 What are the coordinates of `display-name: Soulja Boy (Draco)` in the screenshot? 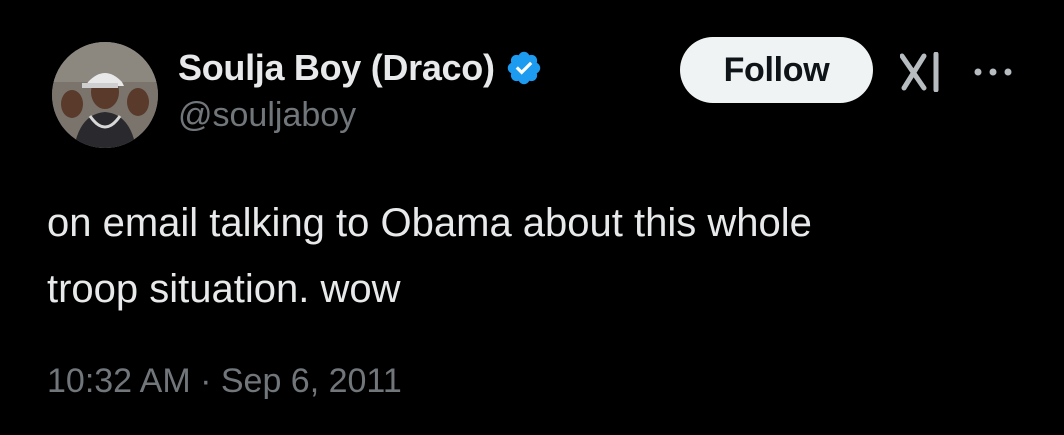 It's located at (336, 68).